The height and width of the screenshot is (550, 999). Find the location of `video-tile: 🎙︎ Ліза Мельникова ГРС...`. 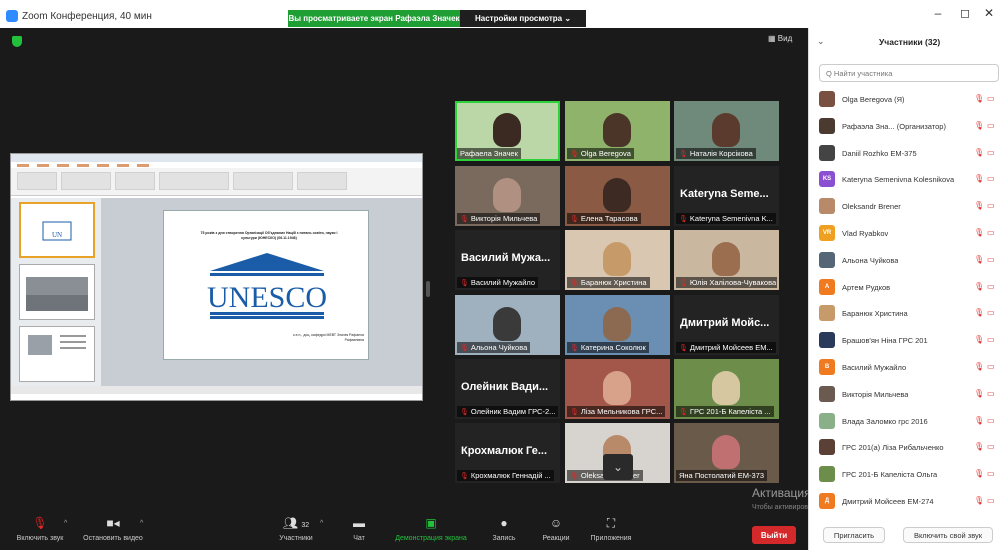

video-tile: 🎙︎ Ліза Мельникова ГРС... is located at coordinates (617, 389).